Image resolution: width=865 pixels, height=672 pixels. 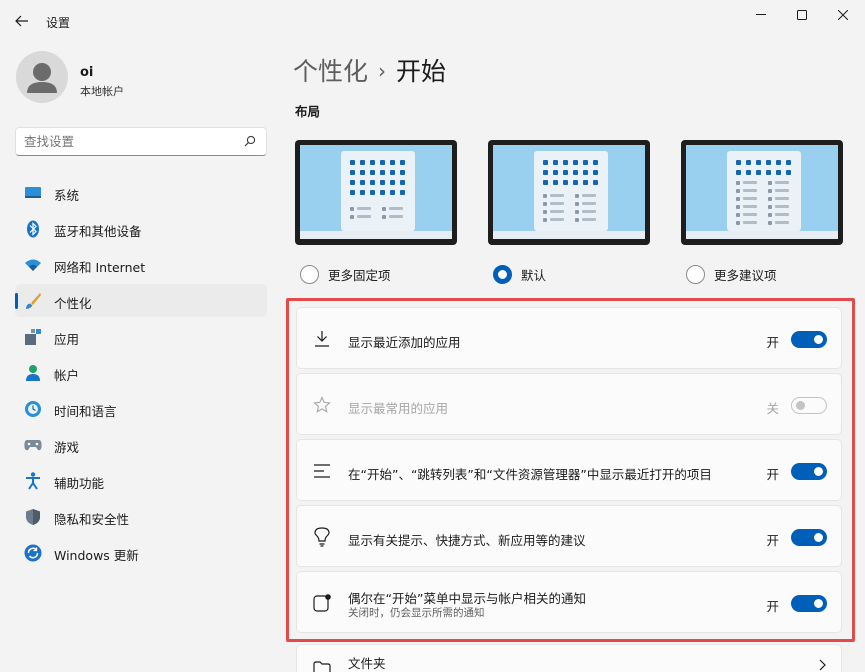 What do you see at coordinates (100, 267) in the screenshot?
I see `sidebar-item-label: 网络和 Internet` at bounding box center [100, 267].